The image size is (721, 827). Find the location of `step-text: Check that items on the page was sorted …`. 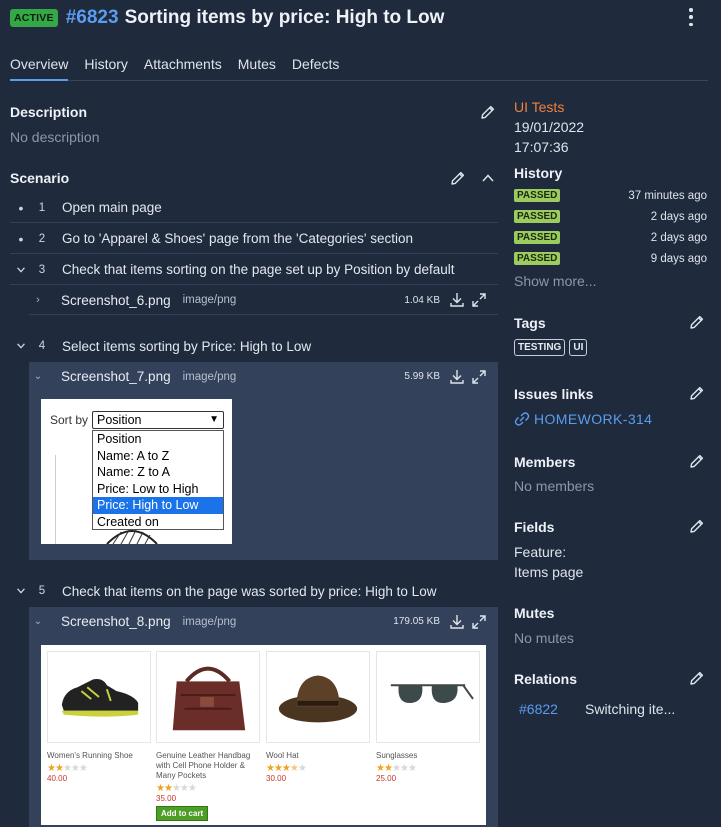

step-text: Check that items on the page was sorted … is located at coordinates (249, 591).